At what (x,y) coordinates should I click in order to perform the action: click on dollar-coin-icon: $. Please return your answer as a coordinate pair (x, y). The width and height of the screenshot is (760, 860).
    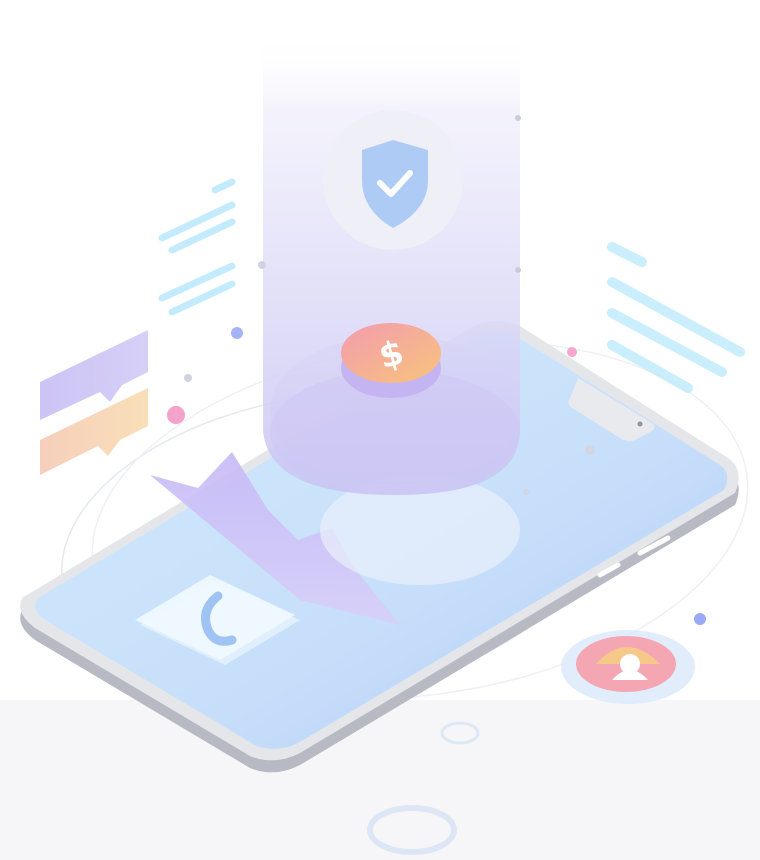
    Looking at the image, I should click on (391, 360).